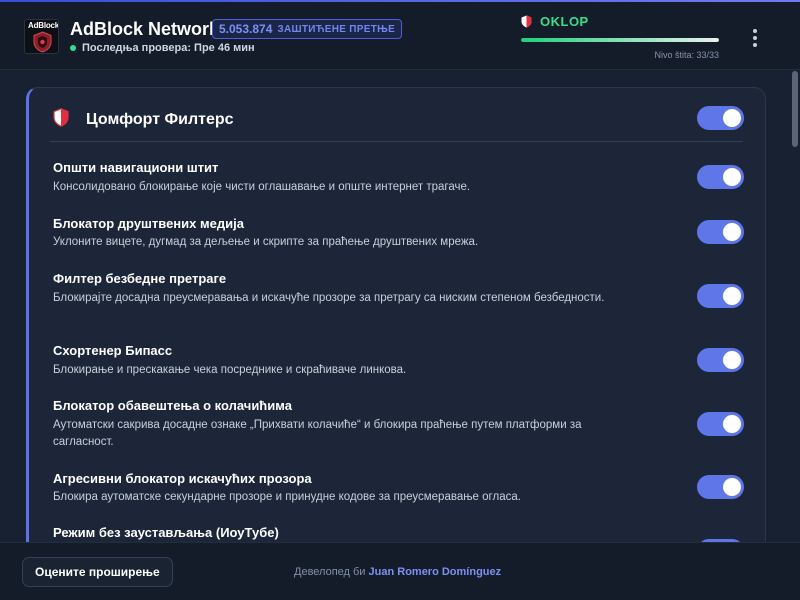 The width and height of the screenshot is (800, 600). Describe the element at coordinates (97, 572) in the screenshot. I see `rate-extension-button: Оцените проширење` at that location.